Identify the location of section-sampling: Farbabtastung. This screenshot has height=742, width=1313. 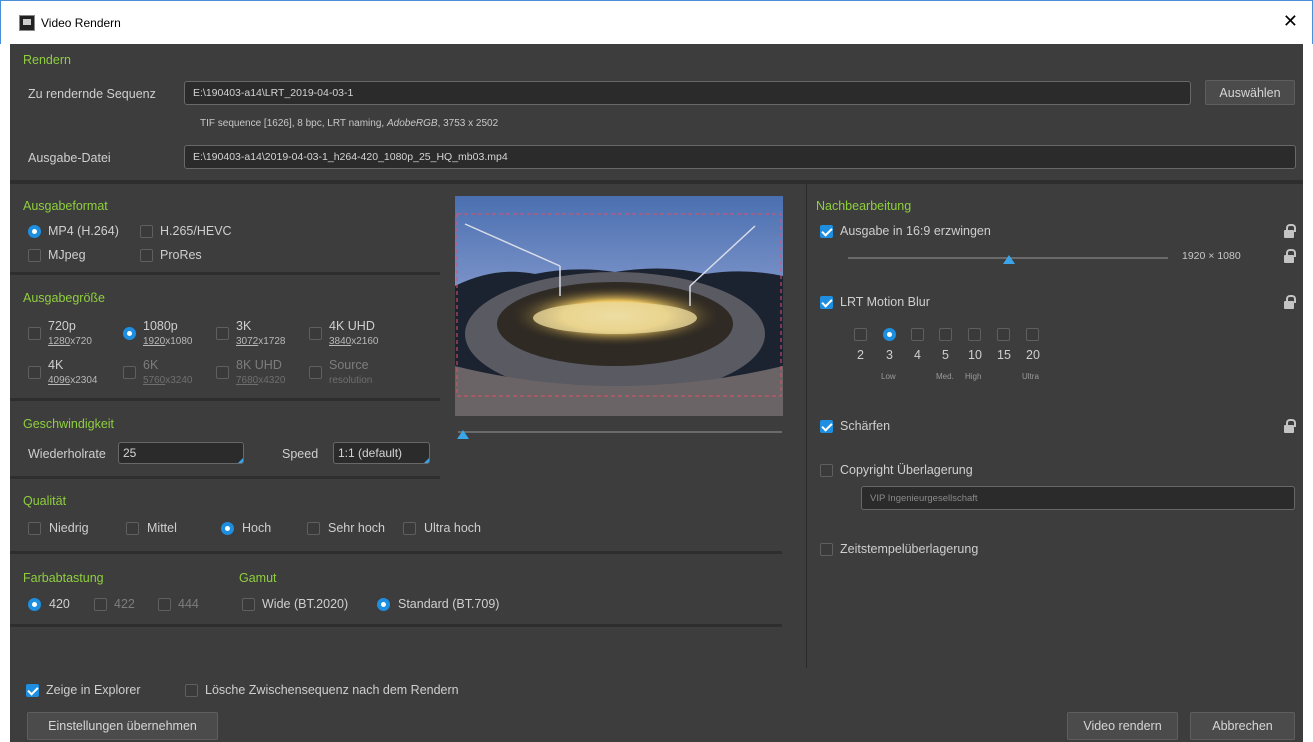
(63, 578).